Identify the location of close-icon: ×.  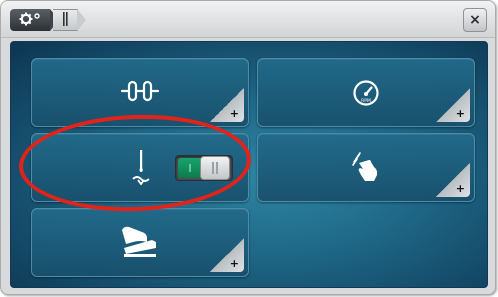
(475, 20).